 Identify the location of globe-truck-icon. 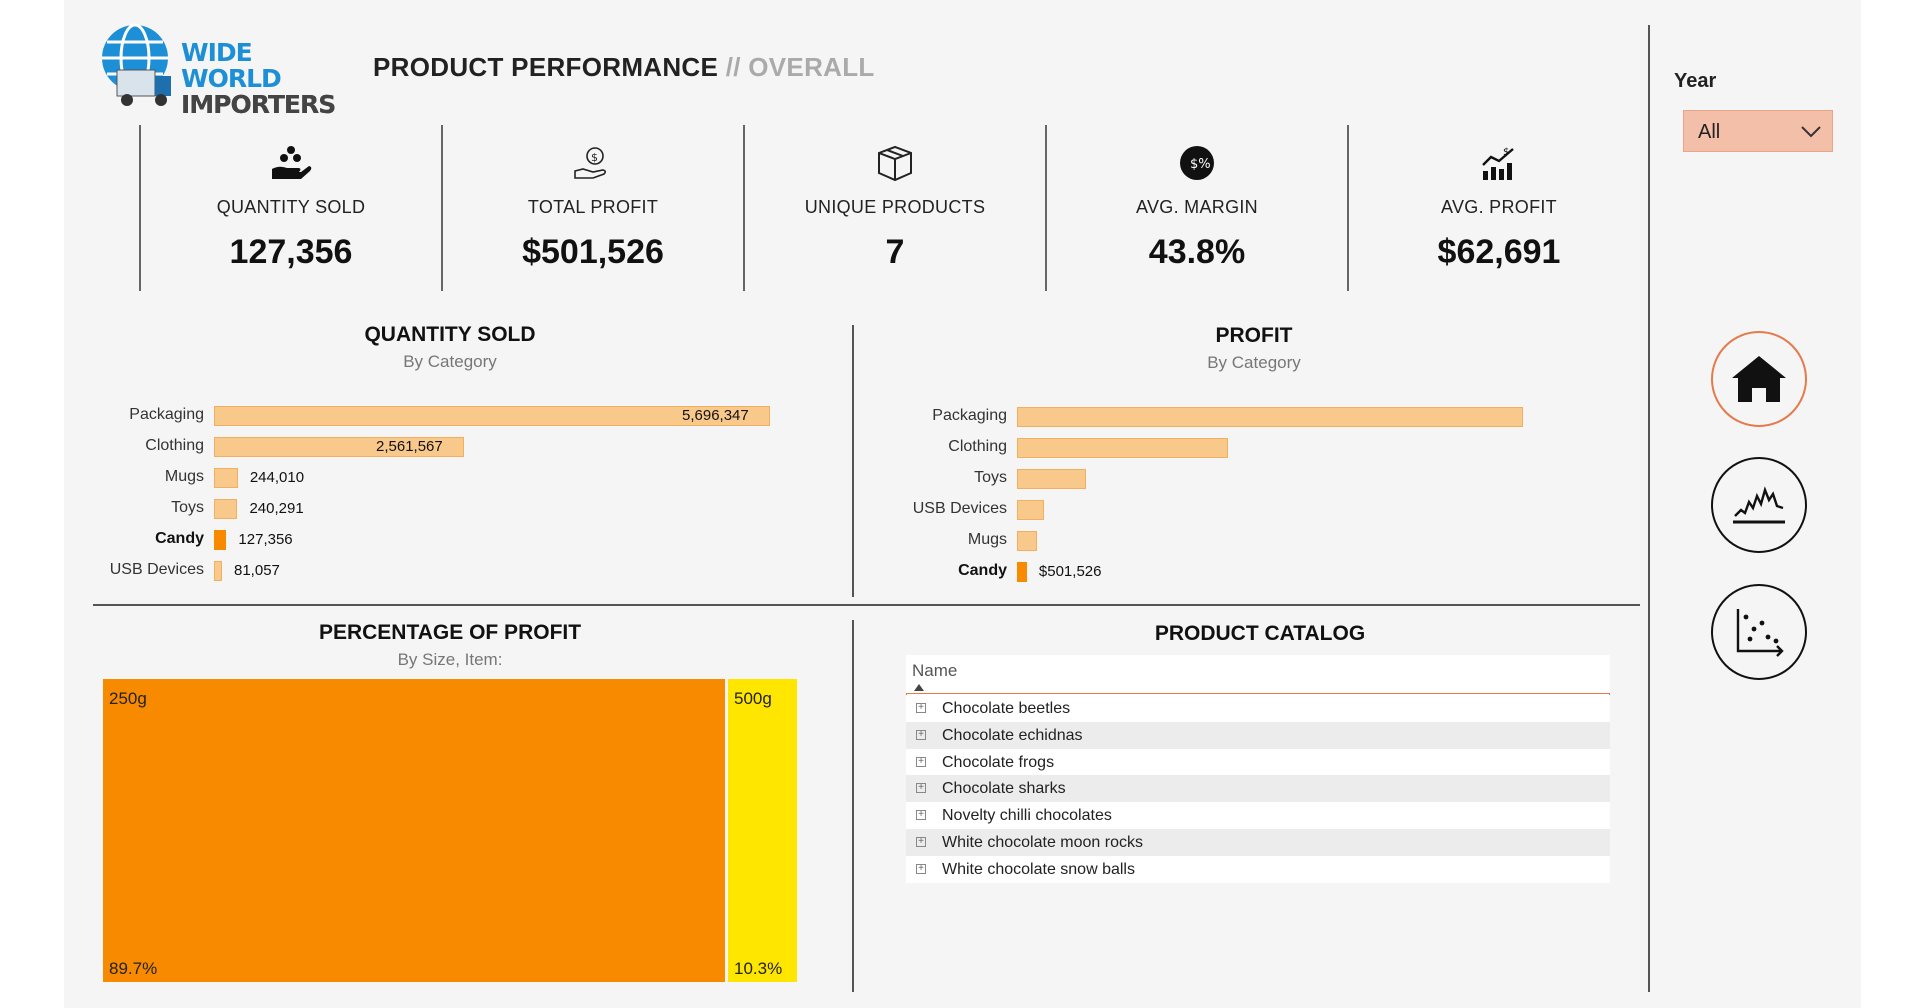
(136, 64).